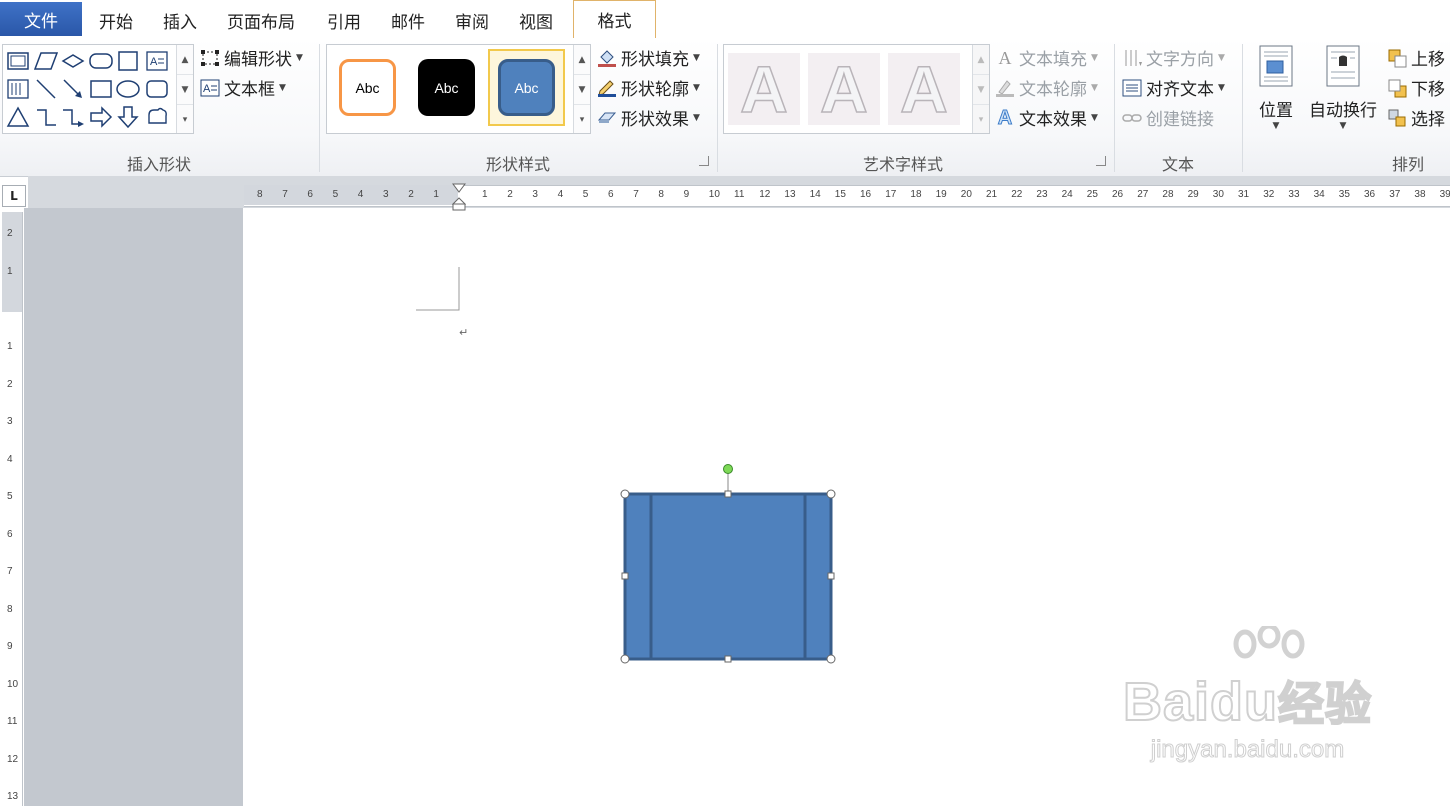 Image resolution: width=1450 pixels, height=806 pixels. Describe the element at coordinates (73, 117) in the screenshot. I see `elbow-arrow-connector-icon` at that location.